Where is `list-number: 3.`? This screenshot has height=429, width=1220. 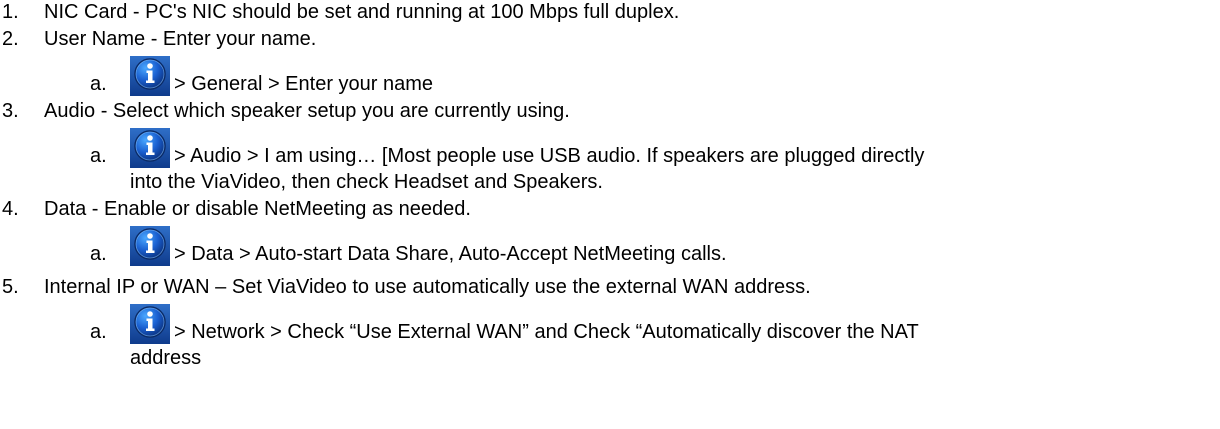
list-number: 3. is located at coordinates (10, 111).